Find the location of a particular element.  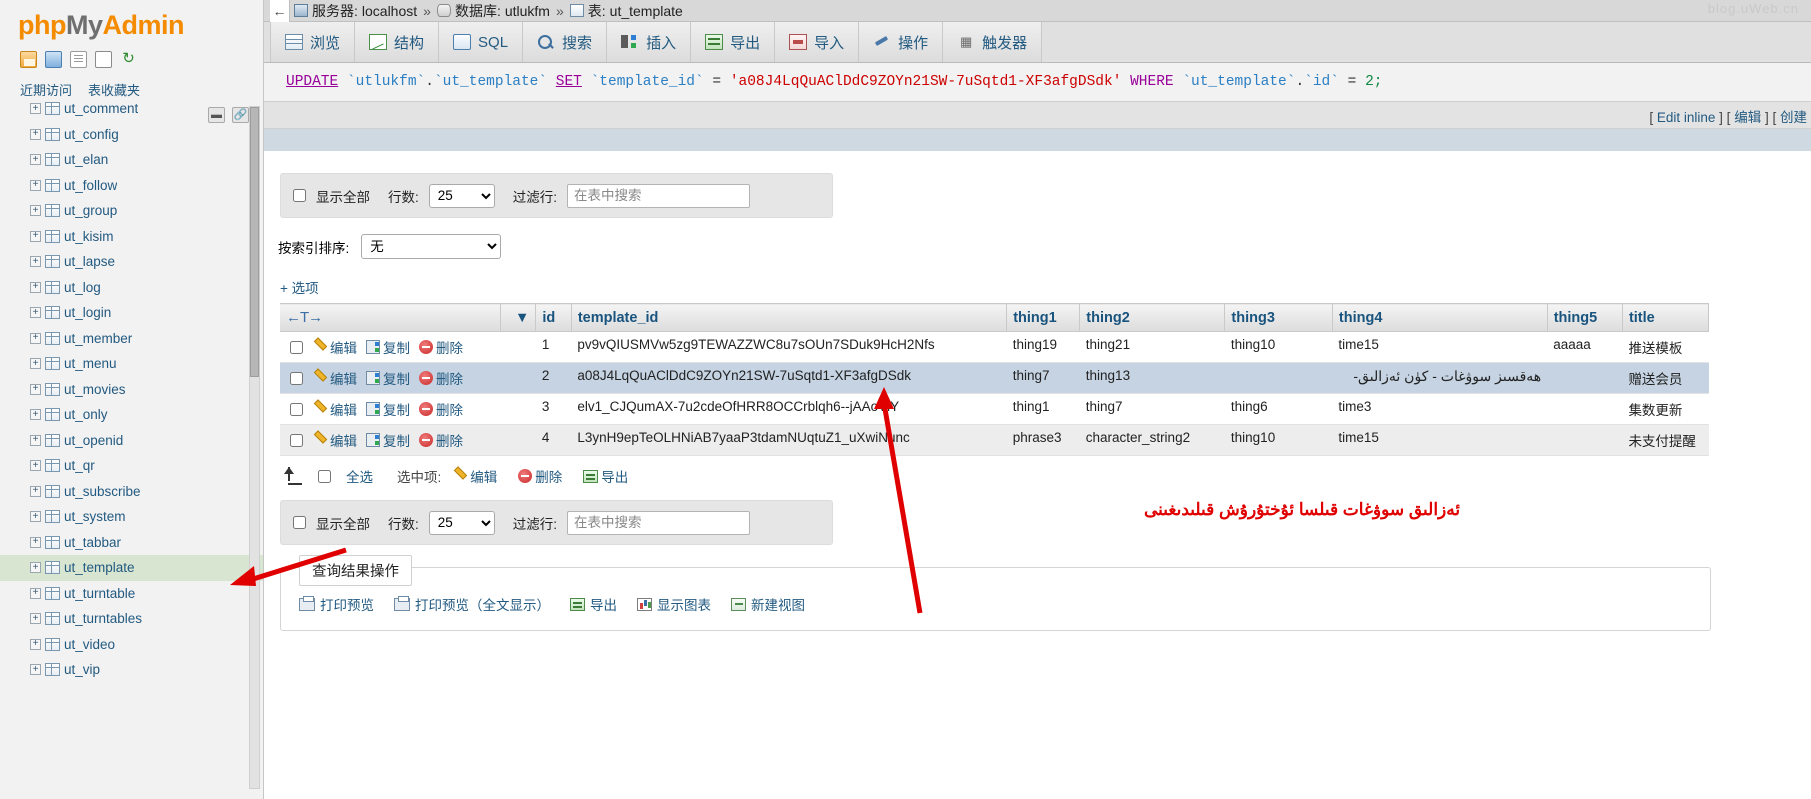

sidebar-item-ut_qr: + ut_qr is located at coordinates (131, 466).